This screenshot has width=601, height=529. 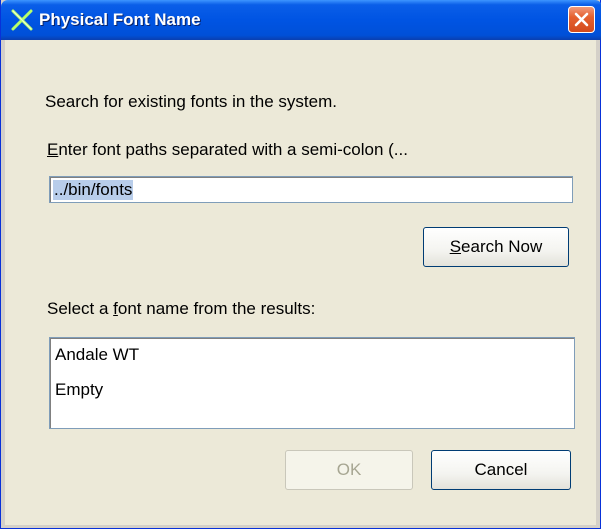 I want to click on description-text: Search for existing fonts in the system., so click(x=191, y=101).